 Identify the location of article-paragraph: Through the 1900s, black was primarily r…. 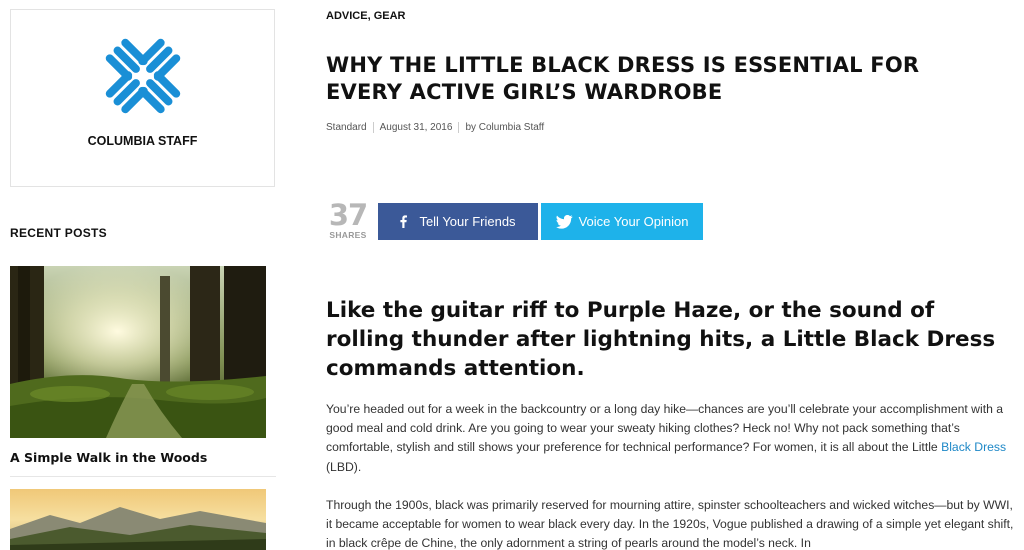
(670, 524).